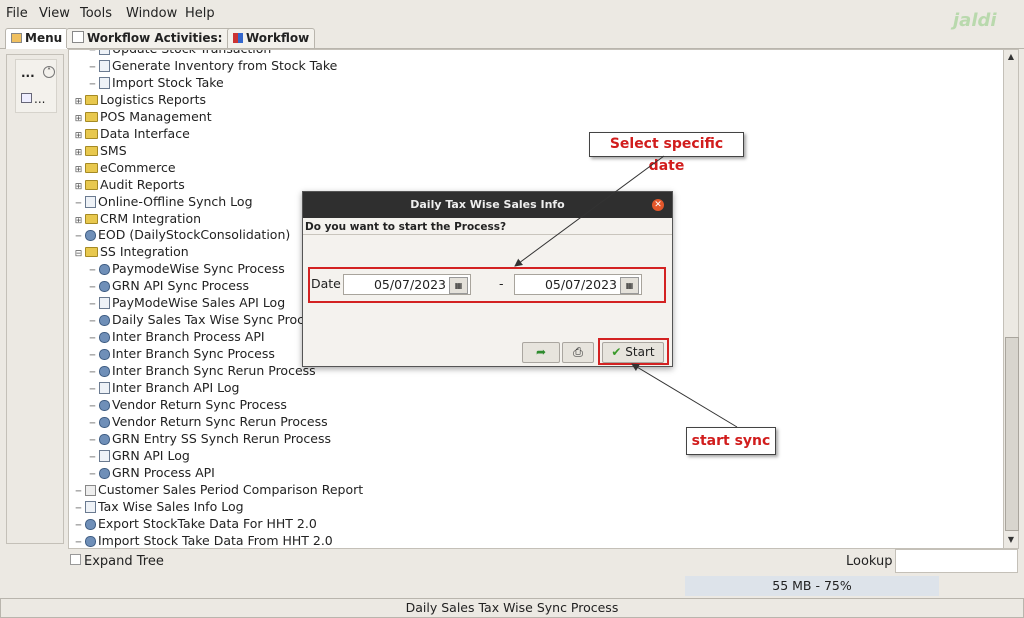 The height and width of the screenshot is (618, 1024). Describe the element at coordinates (589, 211) in the screenshot. I see `arrow-to-date` at that location.